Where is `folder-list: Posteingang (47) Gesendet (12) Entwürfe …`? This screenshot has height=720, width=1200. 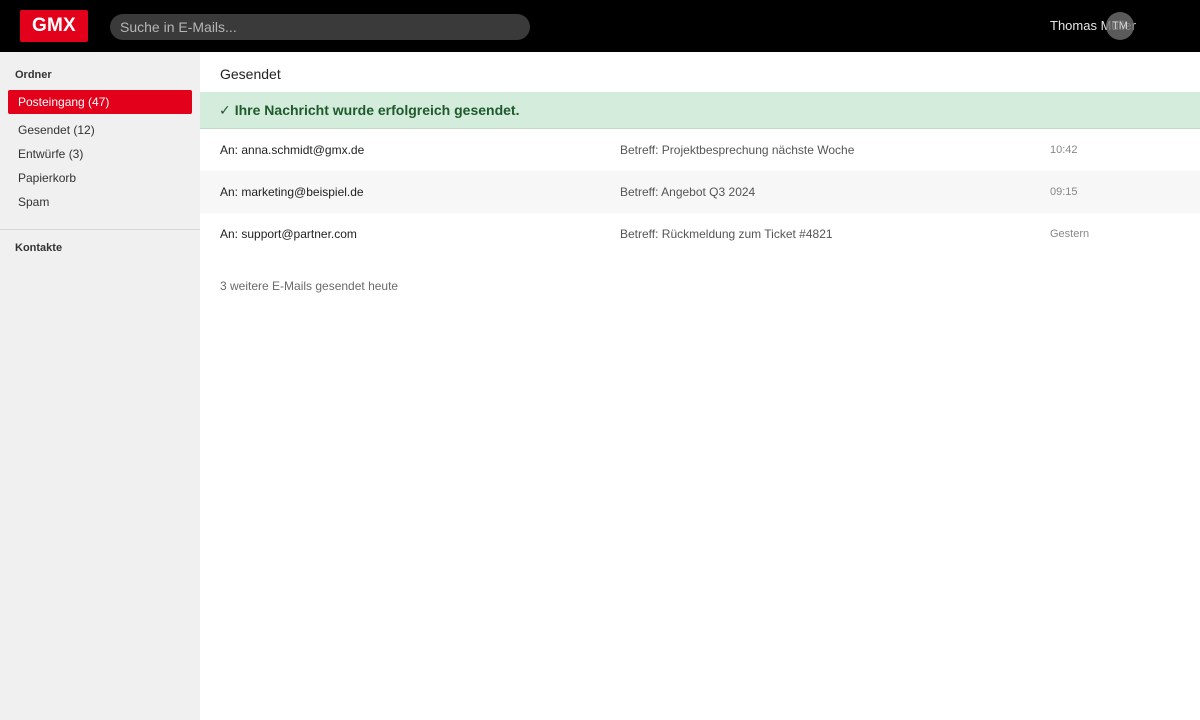 folder-list: Posteingang (47) Gesendet (12) Entwürfe … is located at coordinates (100, 152).